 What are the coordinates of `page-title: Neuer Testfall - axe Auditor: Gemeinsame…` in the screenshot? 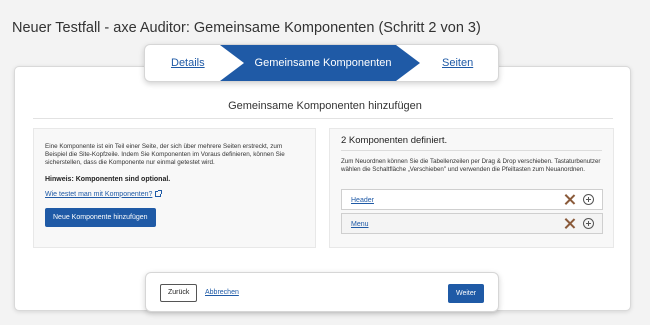 It's located at (246, 28).